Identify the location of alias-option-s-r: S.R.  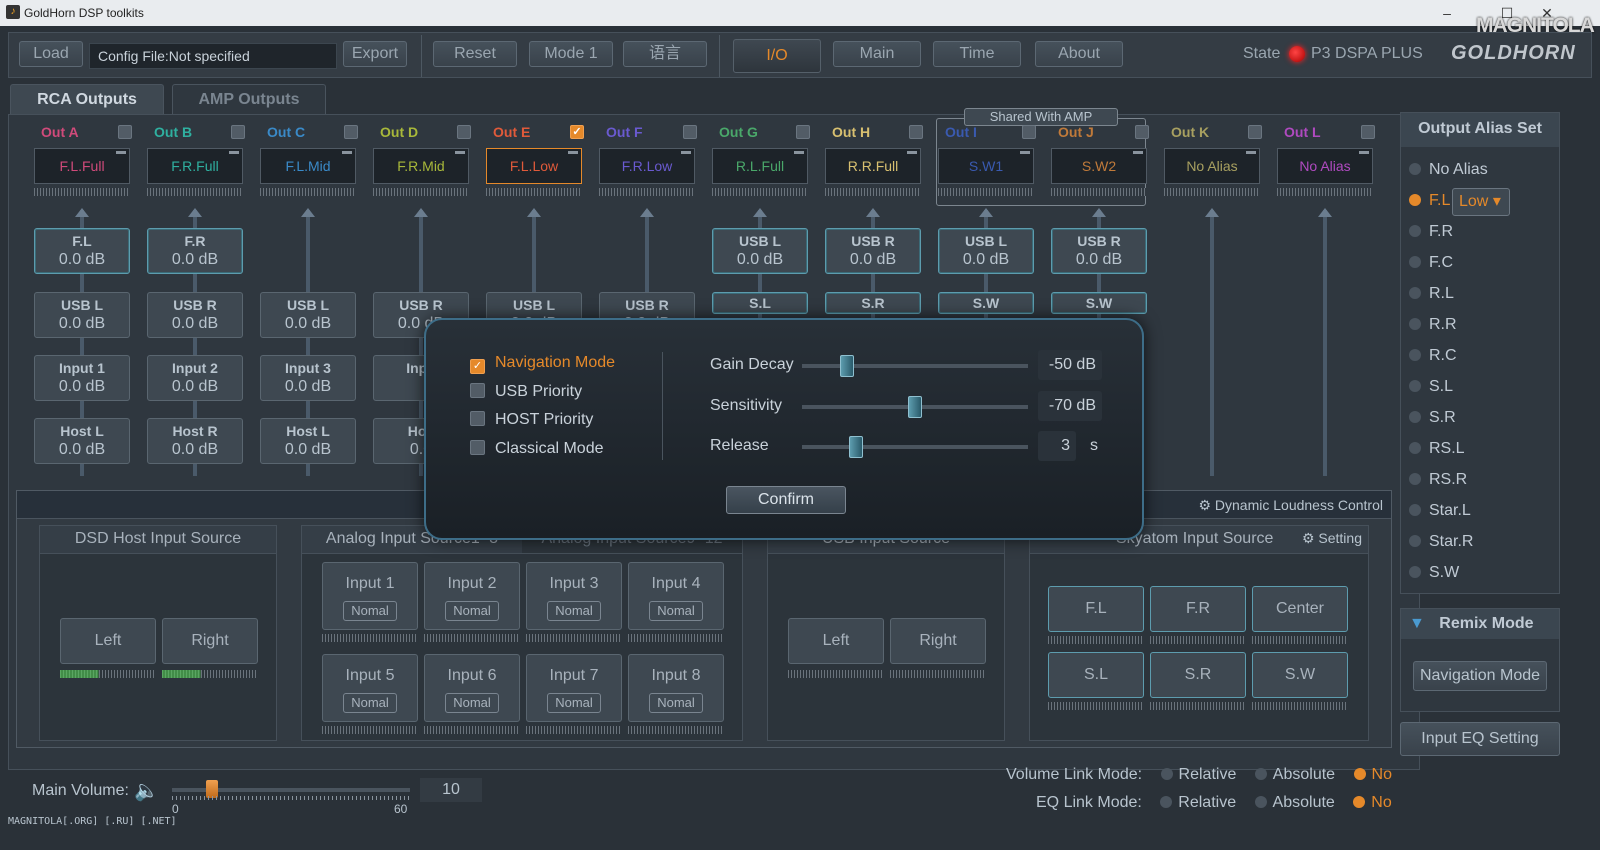
(1432, 418).